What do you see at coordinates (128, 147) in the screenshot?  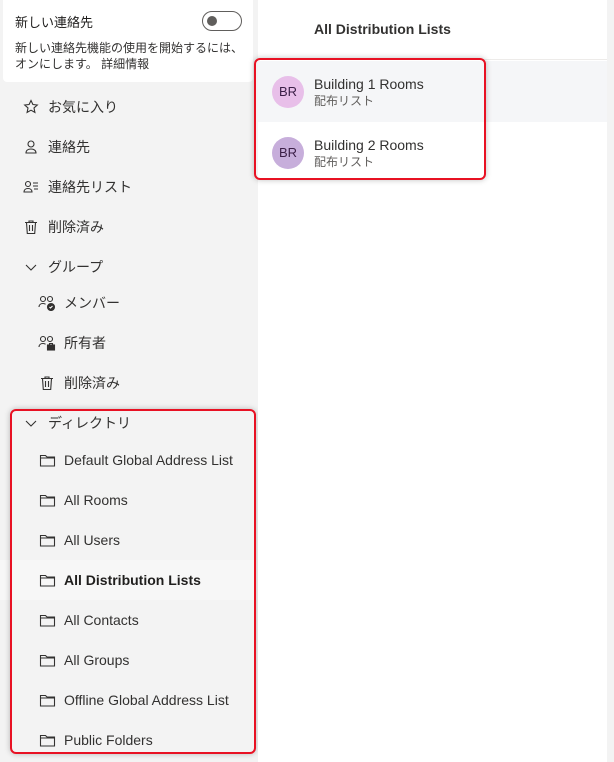 I see `nav-contacts: 連絡先` at bounding box center [128, 147].